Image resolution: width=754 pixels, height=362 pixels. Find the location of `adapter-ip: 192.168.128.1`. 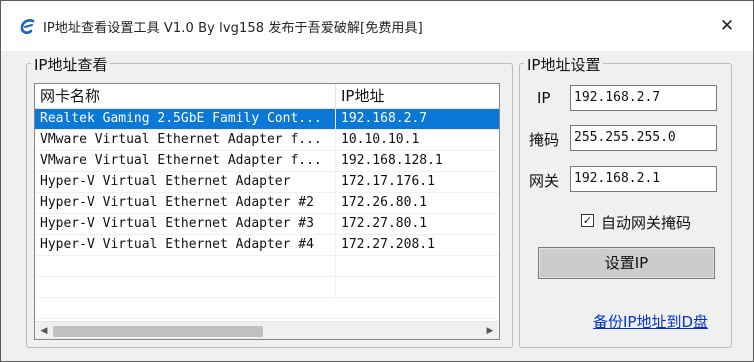

adapter-ip: 192.168.128.1 is located at coordinates (392, 160).